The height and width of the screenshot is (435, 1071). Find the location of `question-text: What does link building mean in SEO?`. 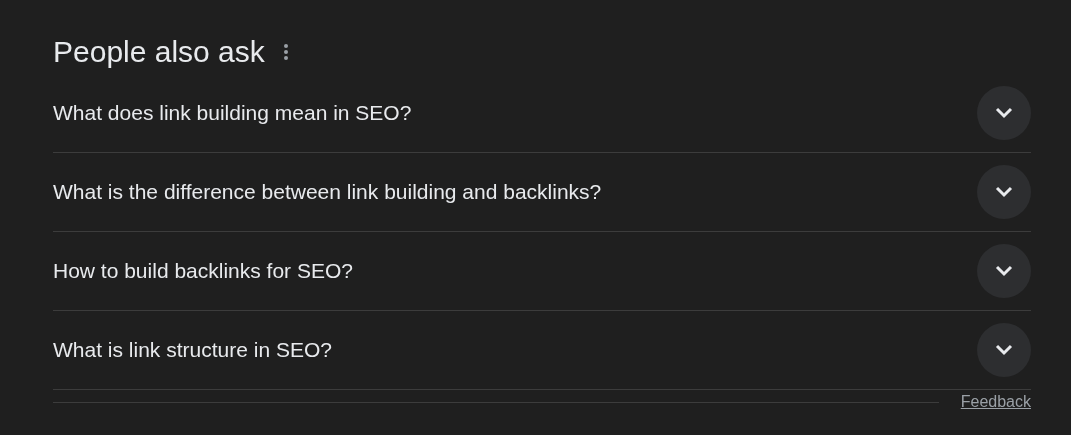

question-text: What does link building mean in SEO? is located at coordinates (232, 113).